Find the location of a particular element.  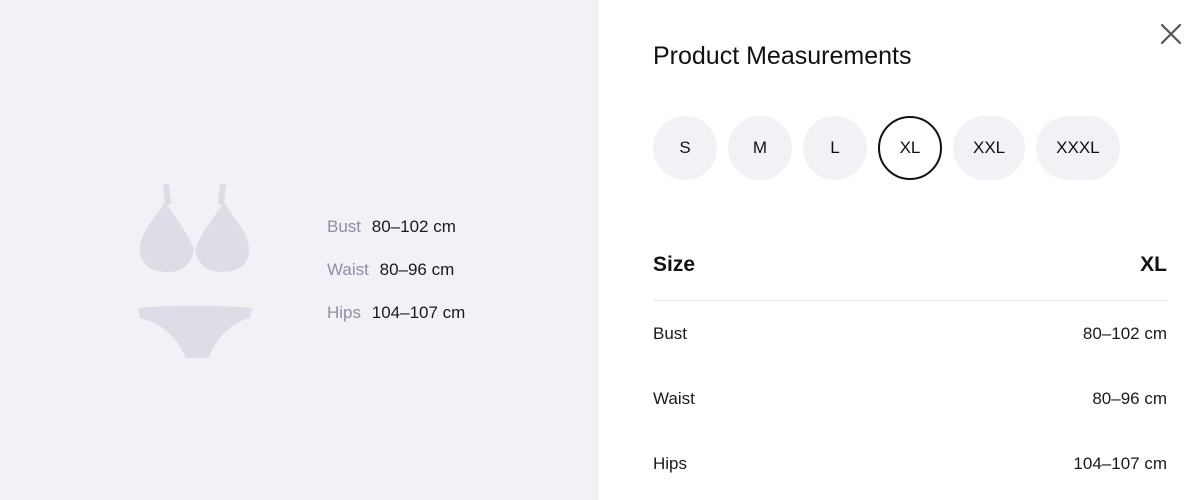

summary-waist-value: 80–96 cm is located at coordinates (417, 269).